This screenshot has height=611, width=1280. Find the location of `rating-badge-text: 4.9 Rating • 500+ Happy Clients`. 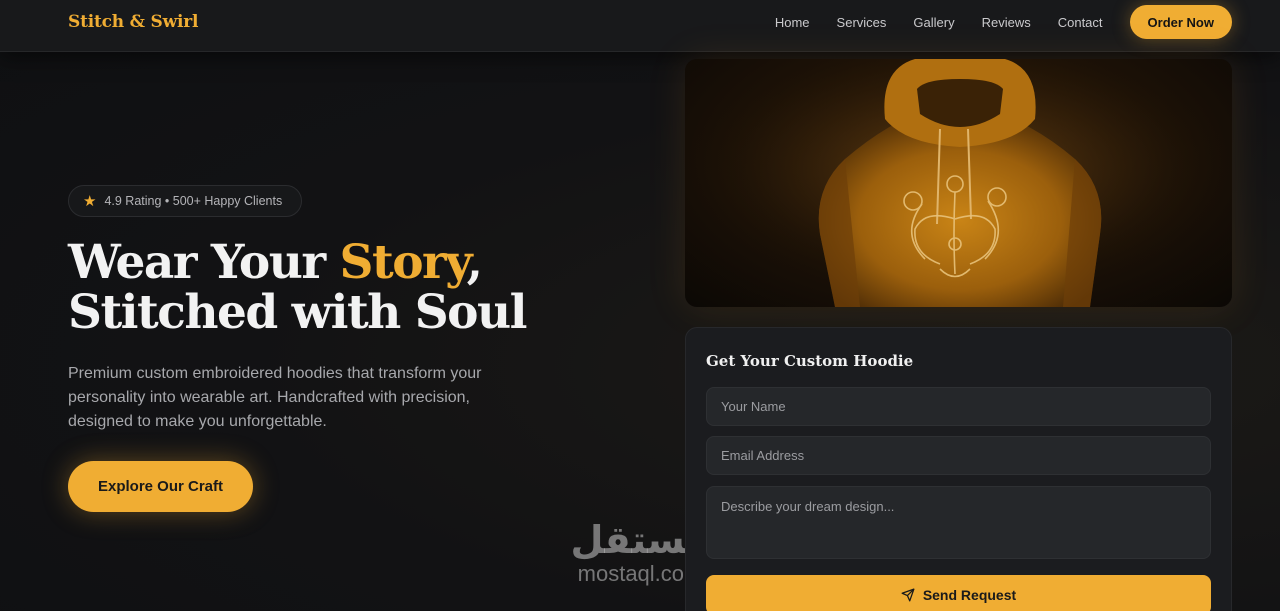

rating-badge-text: 4.9 Rating • 500+ Happy Clients is located at coordinates (193, 201).